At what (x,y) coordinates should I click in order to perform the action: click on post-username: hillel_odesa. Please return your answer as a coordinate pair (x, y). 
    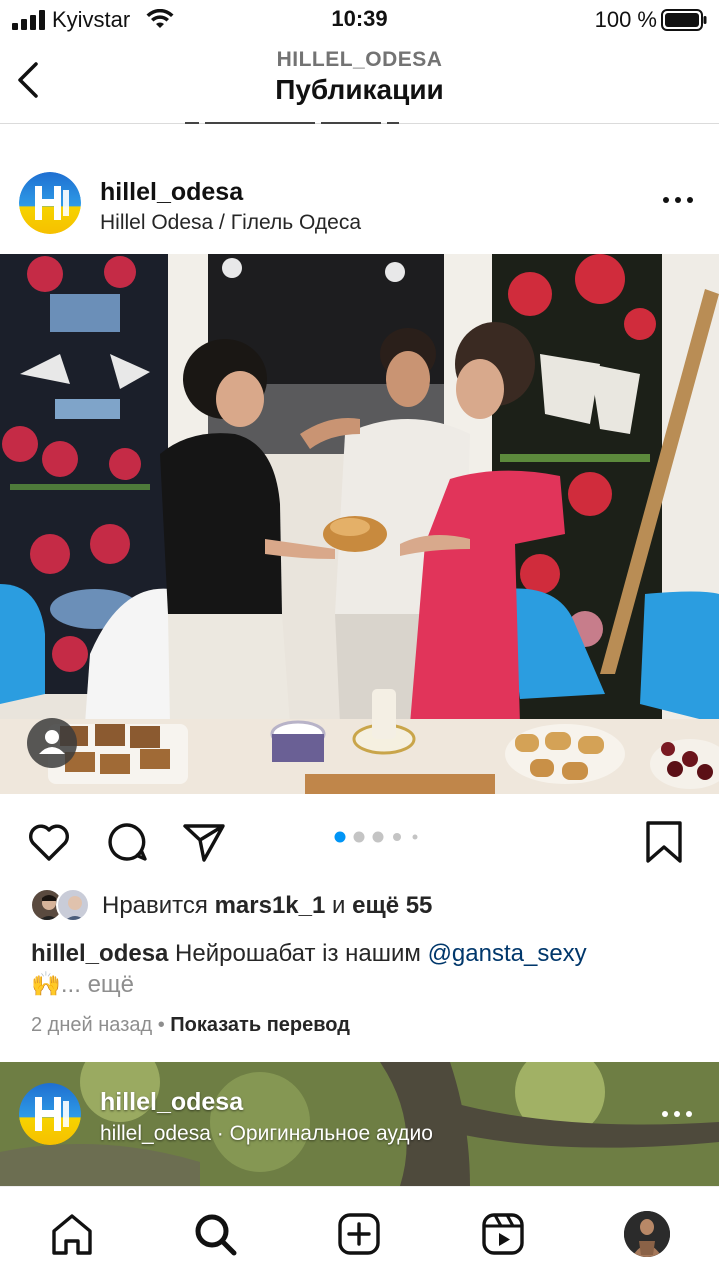
    Looking at the image, I should click on (171, 192).